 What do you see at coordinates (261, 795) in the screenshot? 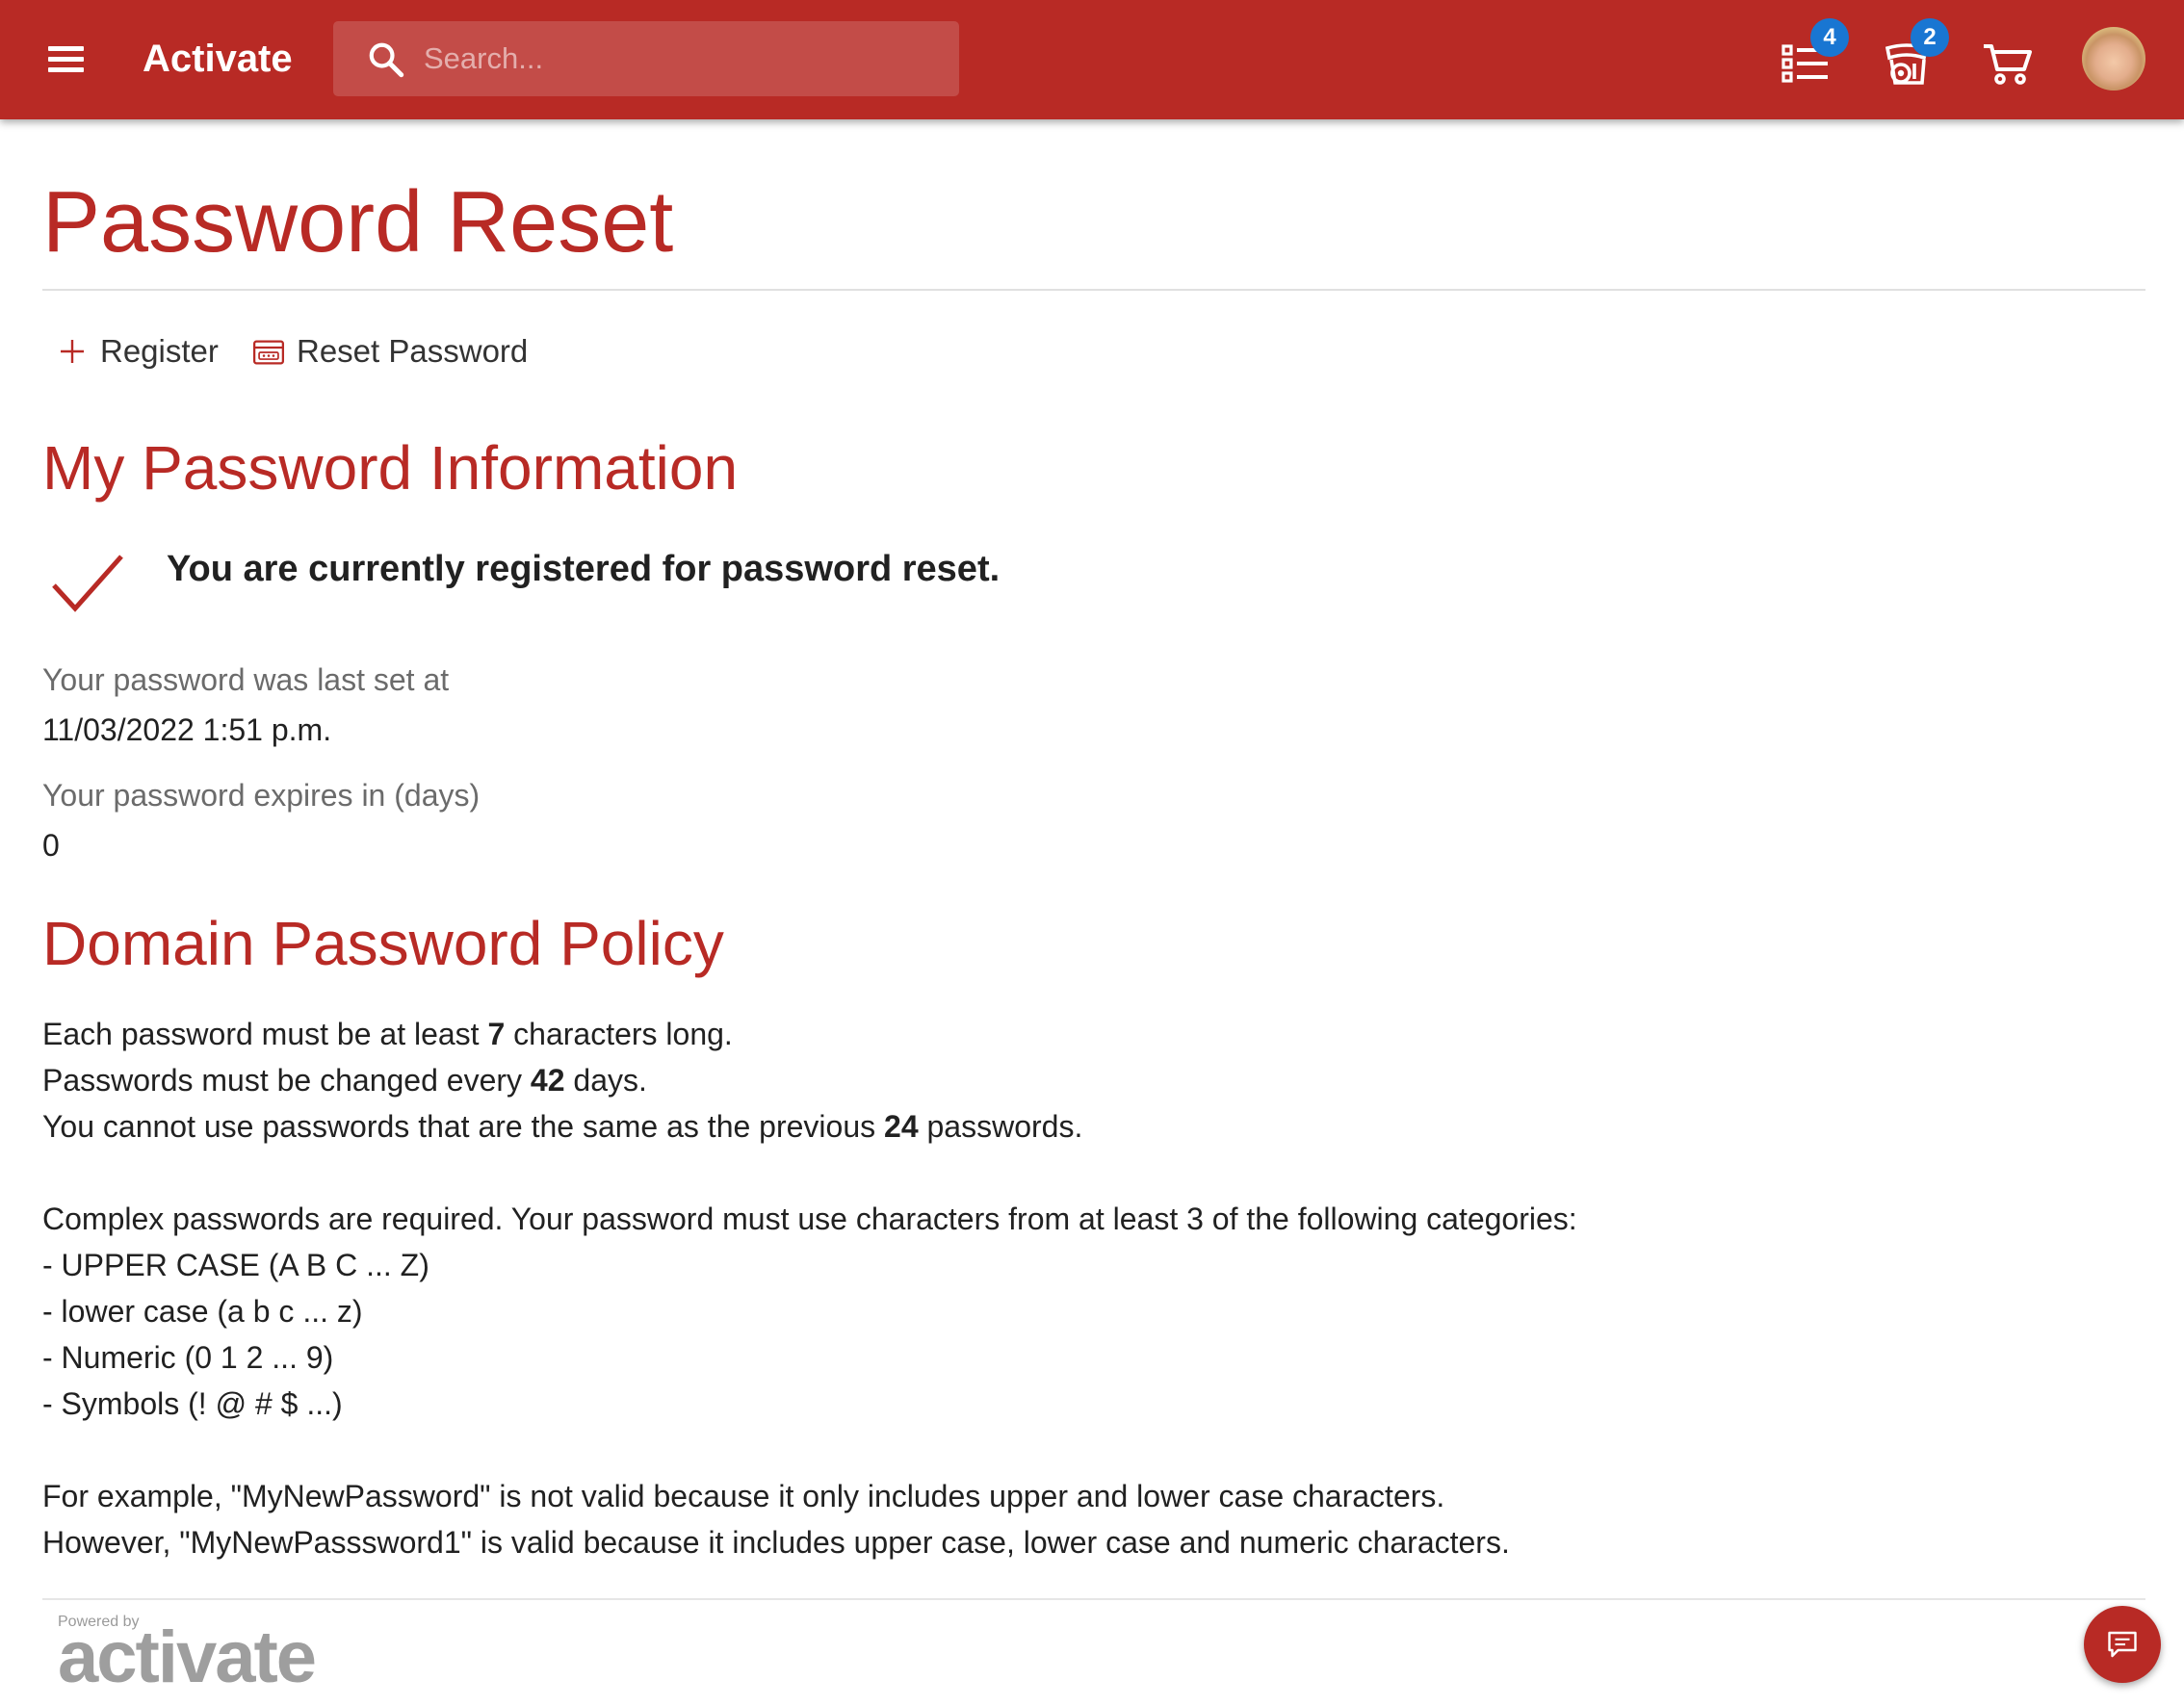
I see `expires-label: Your password expires in (days)` at bounding box center [261, 795].